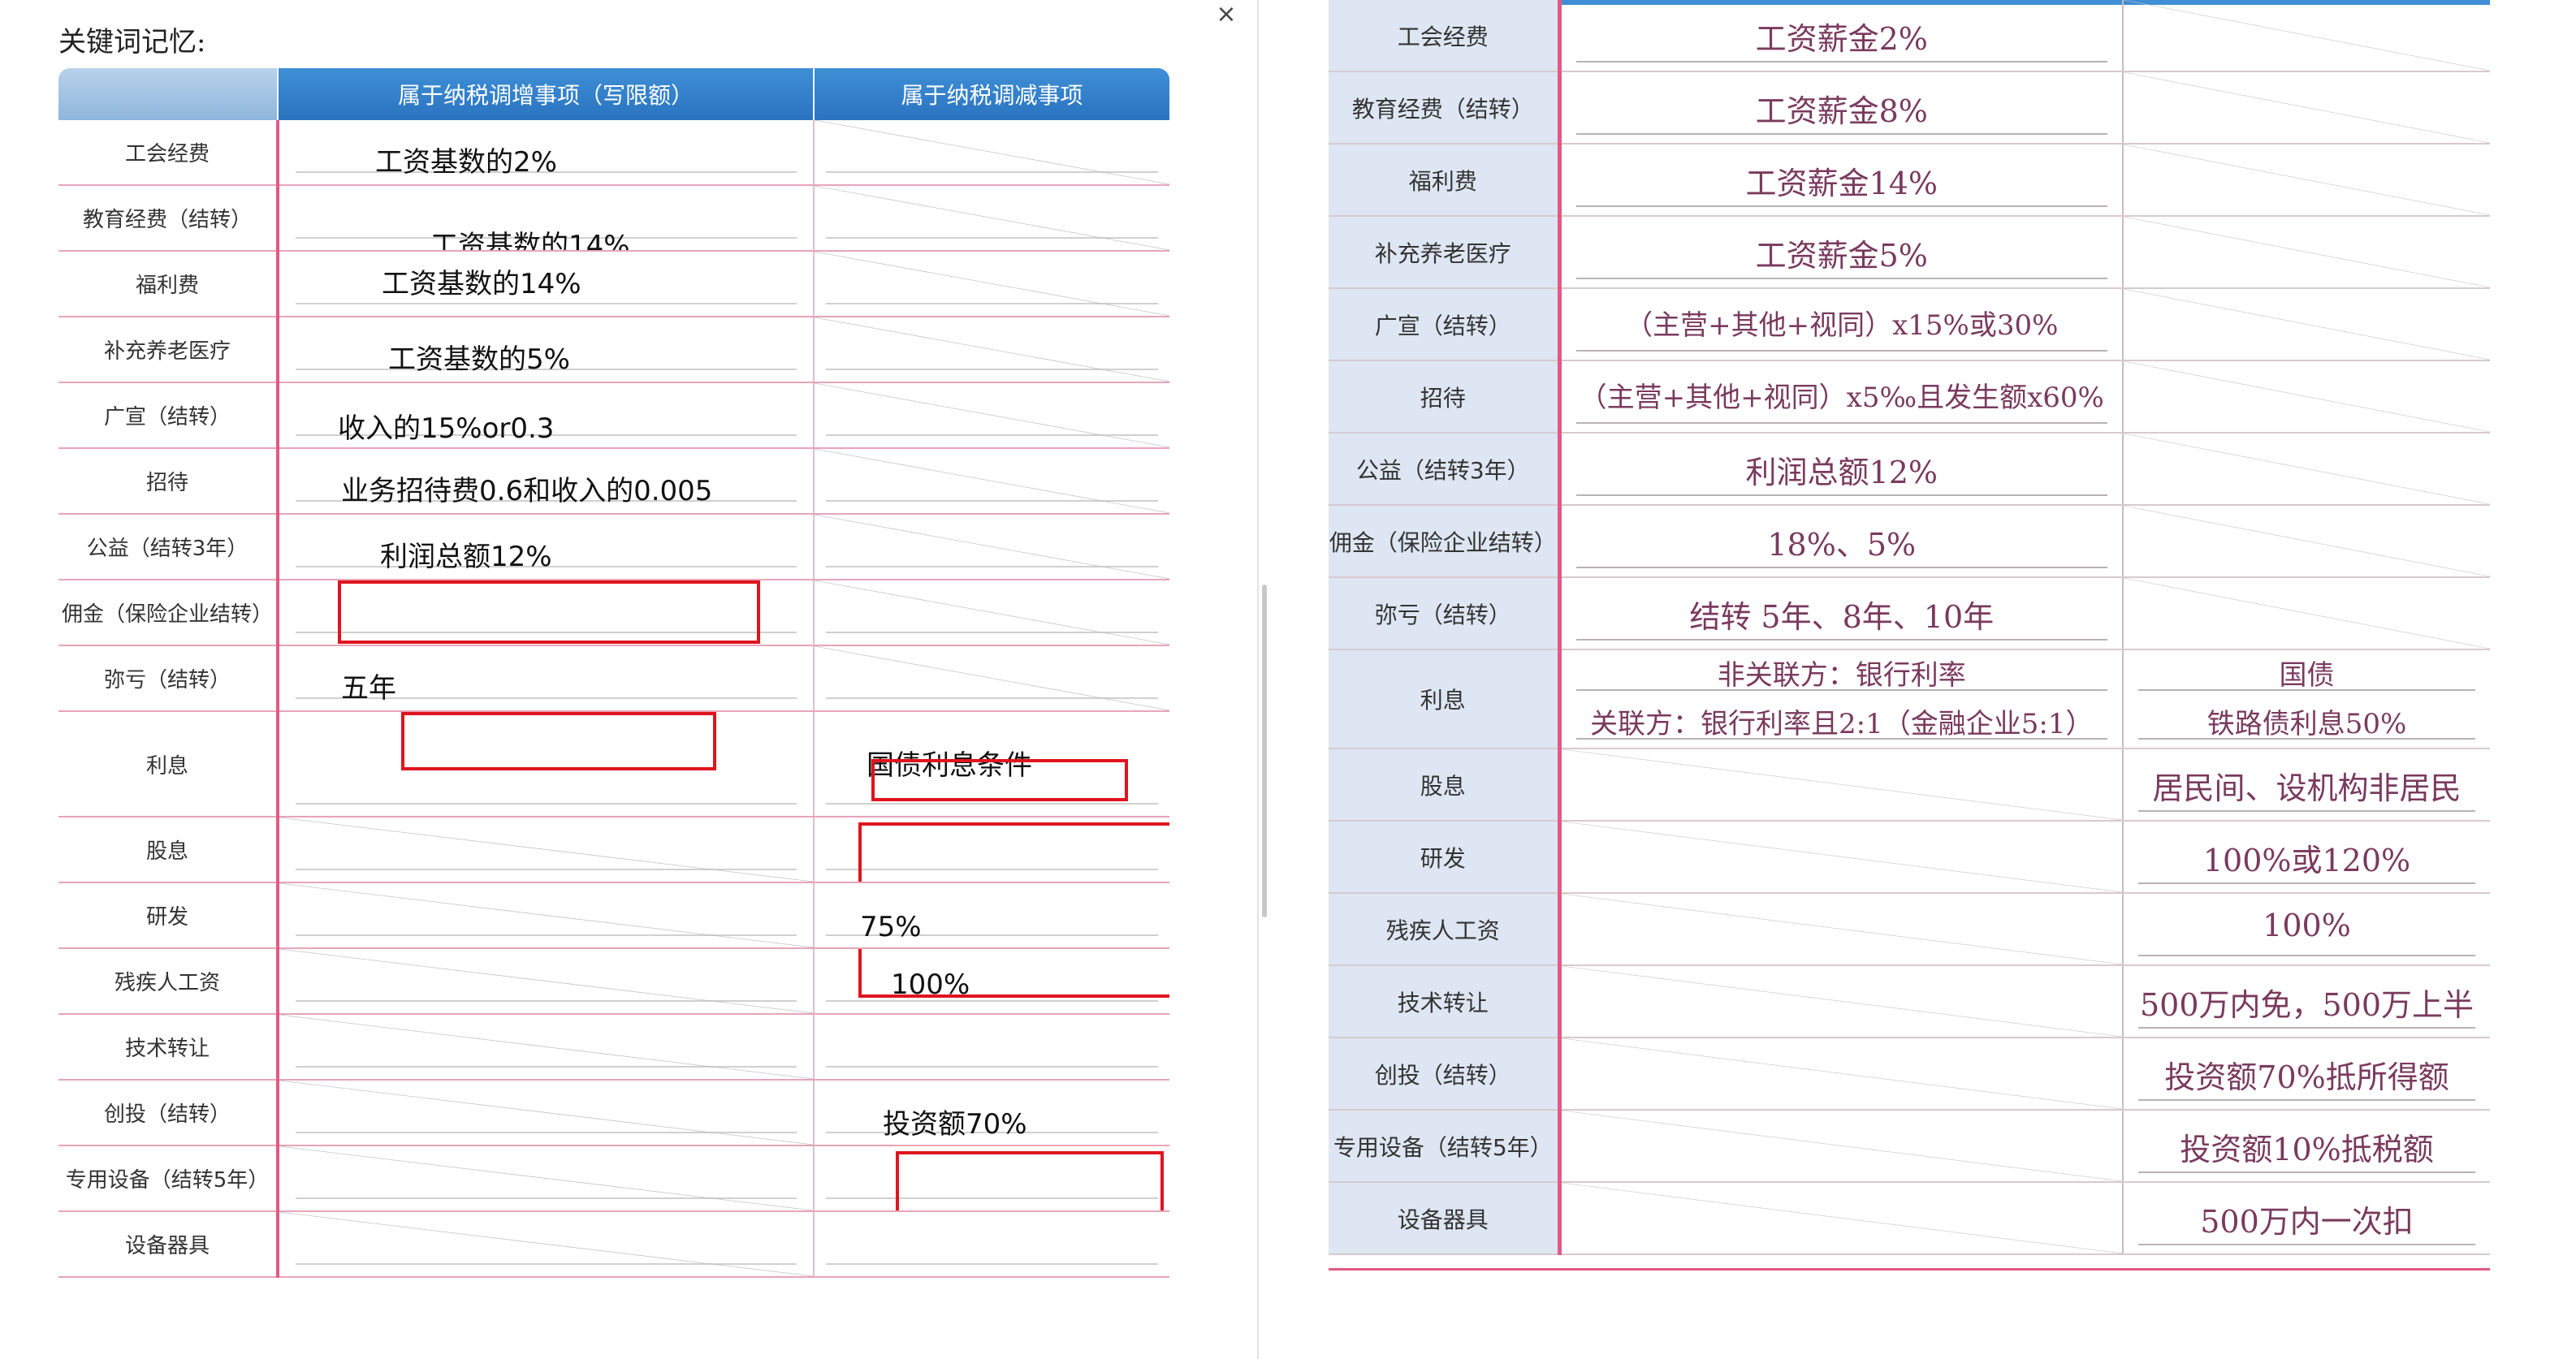 Image resolution: width=2576 pixels, height=1359 pixels. I want to click on table-row: 佣金（保险企业结转） 18%、5%, so click(1910, 541).